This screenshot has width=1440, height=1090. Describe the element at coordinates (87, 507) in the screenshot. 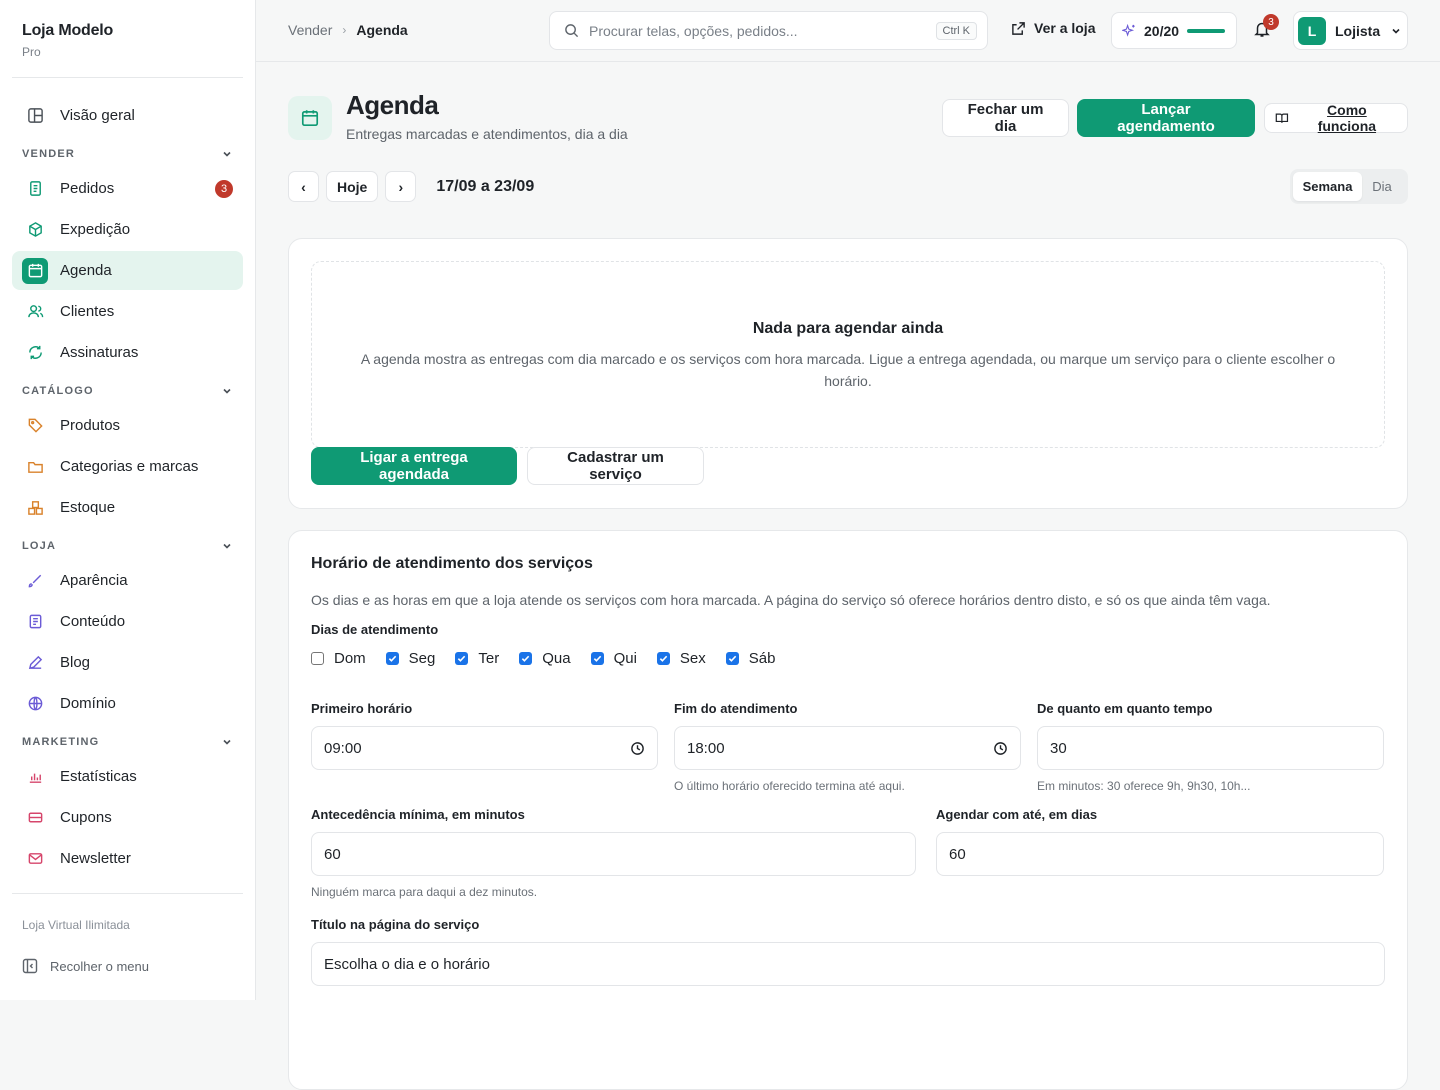

I see `sidebar-item-label: Estoque` at that location.